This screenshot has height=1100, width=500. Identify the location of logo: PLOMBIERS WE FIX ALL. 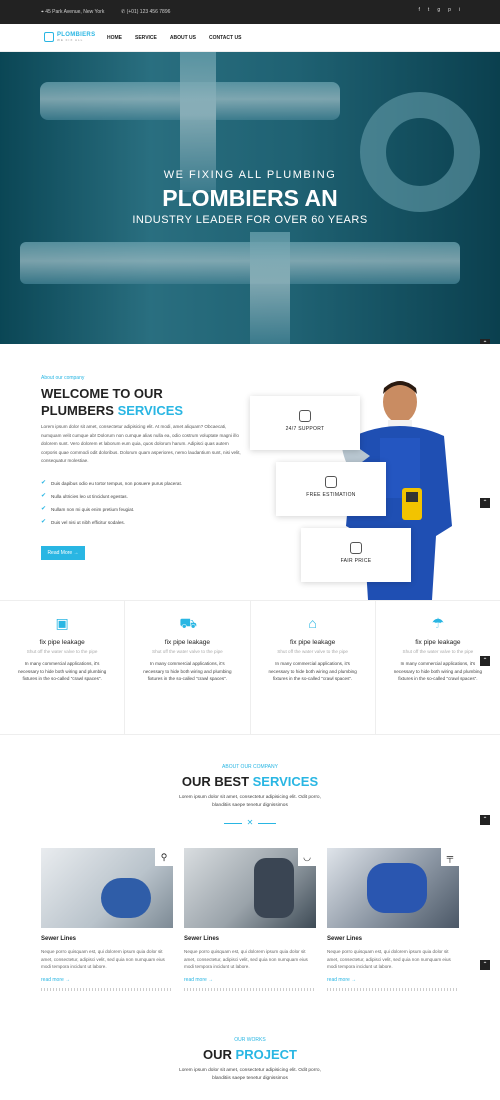
(69, 37).